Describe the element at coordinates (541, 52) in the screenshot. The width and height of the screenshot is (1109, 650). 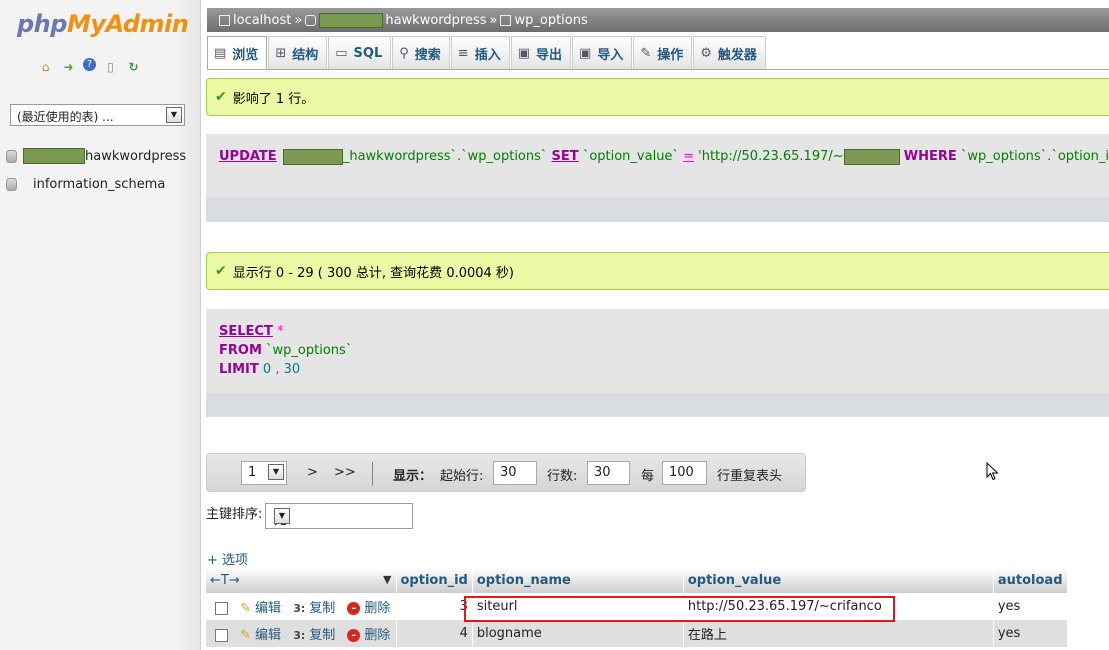
I see `tab-export: ▣ 导出` at that location.